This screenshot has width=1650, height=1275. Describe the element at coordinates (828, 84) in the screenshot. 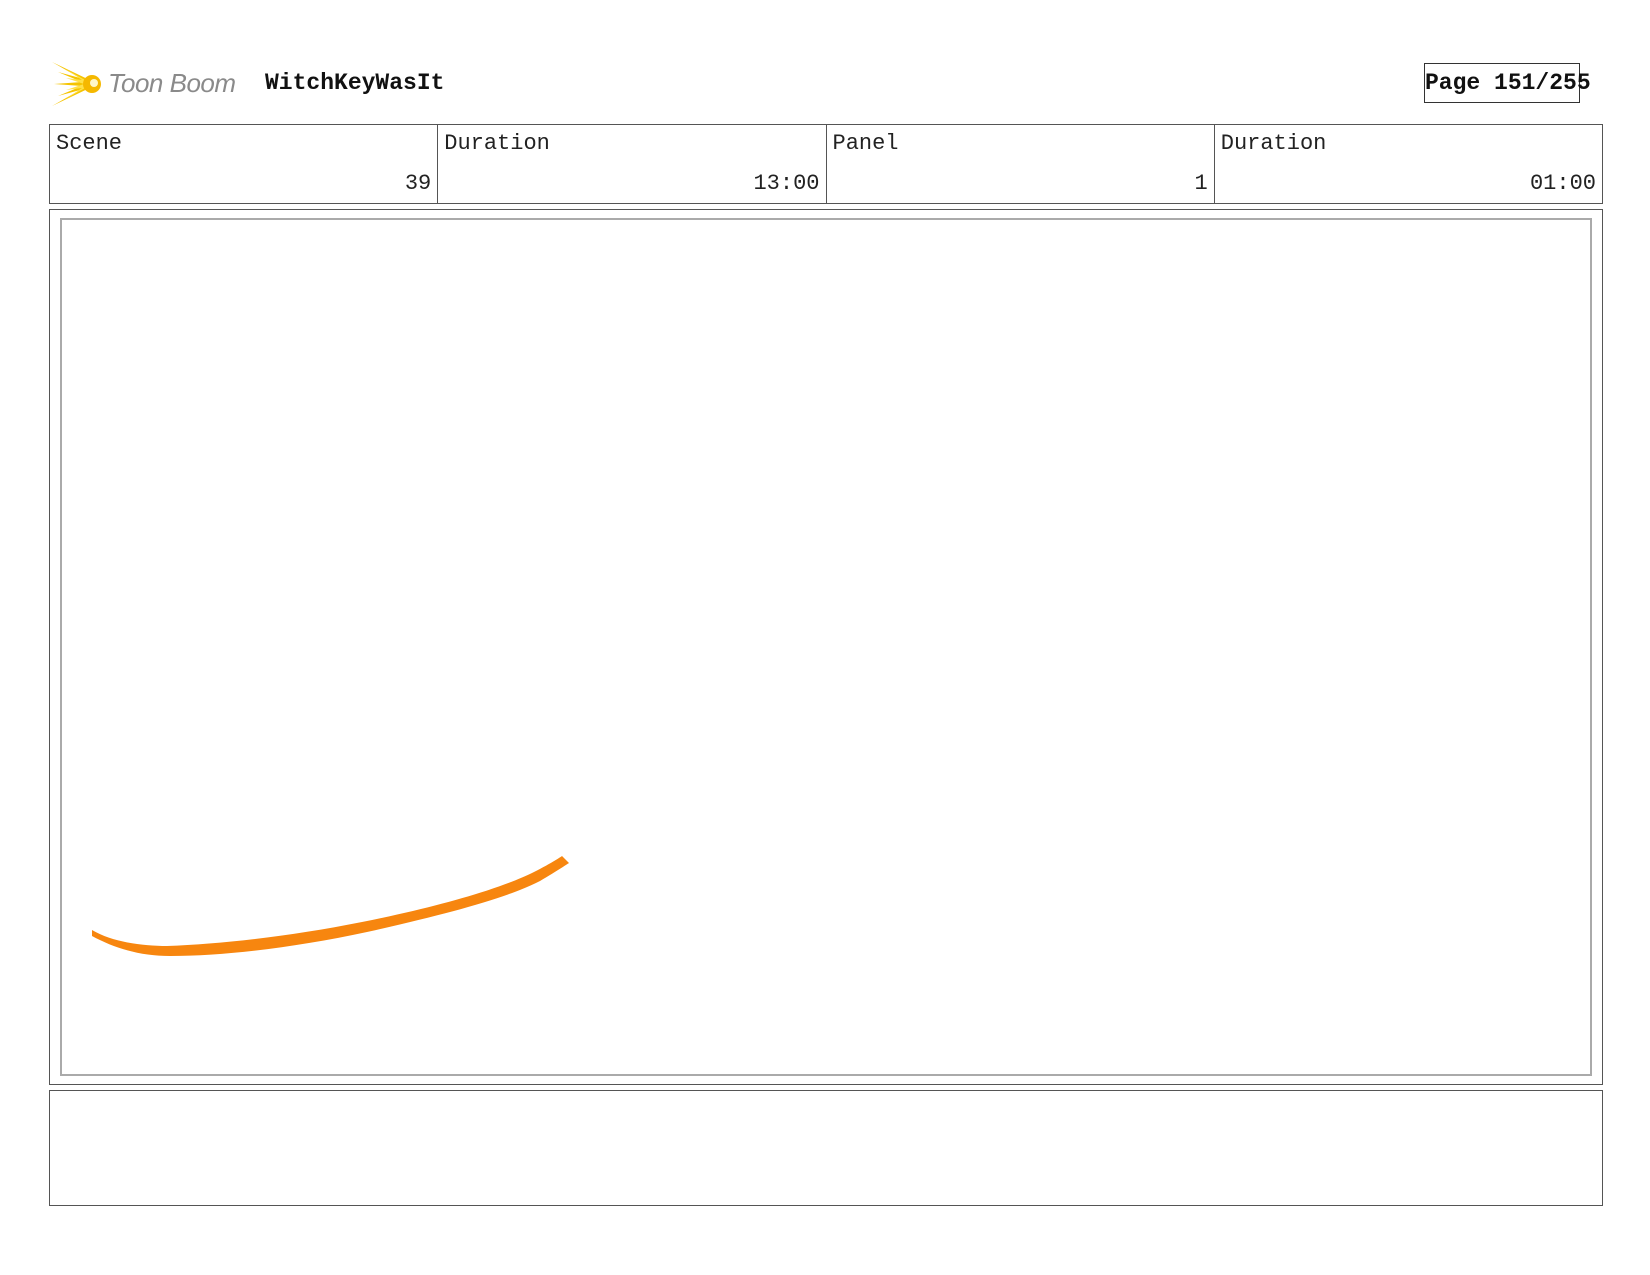

I see `page-header: Toon Boom WitchKeyWasIt Page 151/255` at that location.